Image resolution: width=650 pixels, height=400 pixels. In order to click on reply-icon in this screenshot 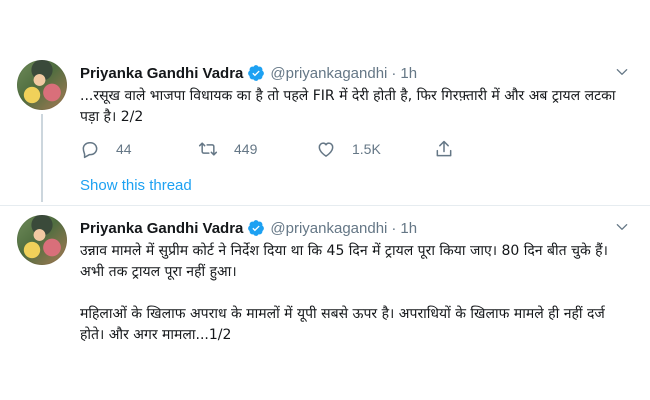, I will do `click(90, 150)`.